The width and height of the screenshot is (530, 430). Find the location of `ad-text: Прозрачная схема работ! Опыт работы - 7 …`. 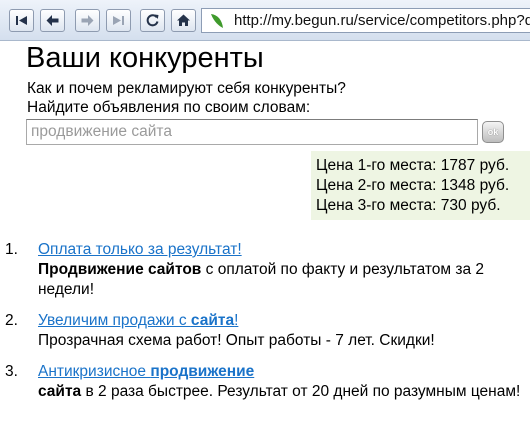

ad-text: Прозрачная схема работ! Опыт работы - 7 … is located at coordinates (236, 340).